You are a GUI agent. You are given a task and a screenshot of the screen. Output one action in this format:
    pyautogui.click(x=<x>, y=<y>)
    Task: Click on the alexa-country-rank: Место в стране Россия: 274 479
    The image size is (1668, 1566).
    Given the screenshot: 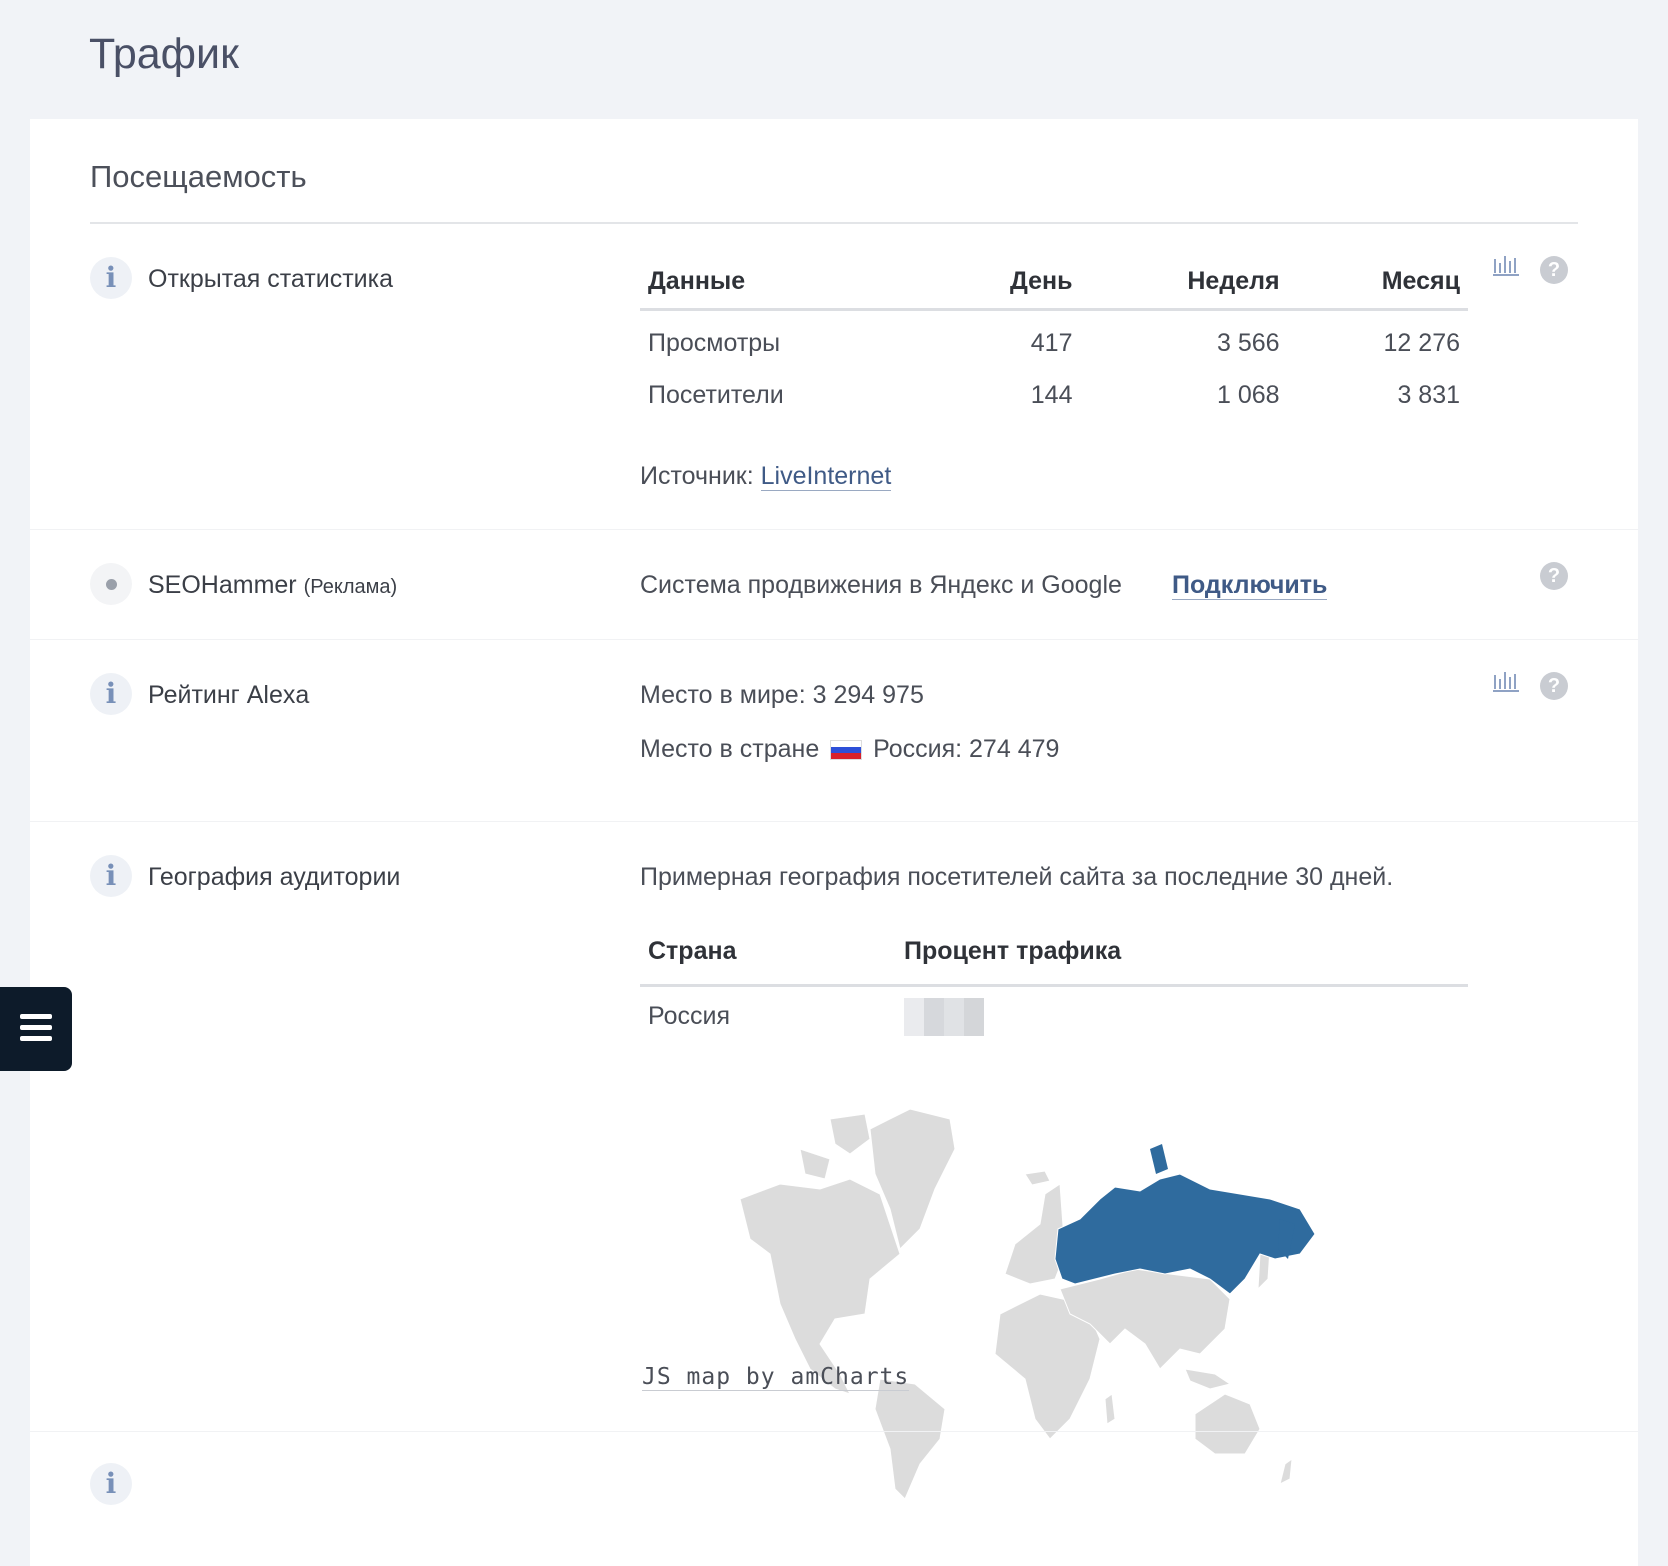 What is the action you would take?
    pyautogui.click(x=849, y=749)
    